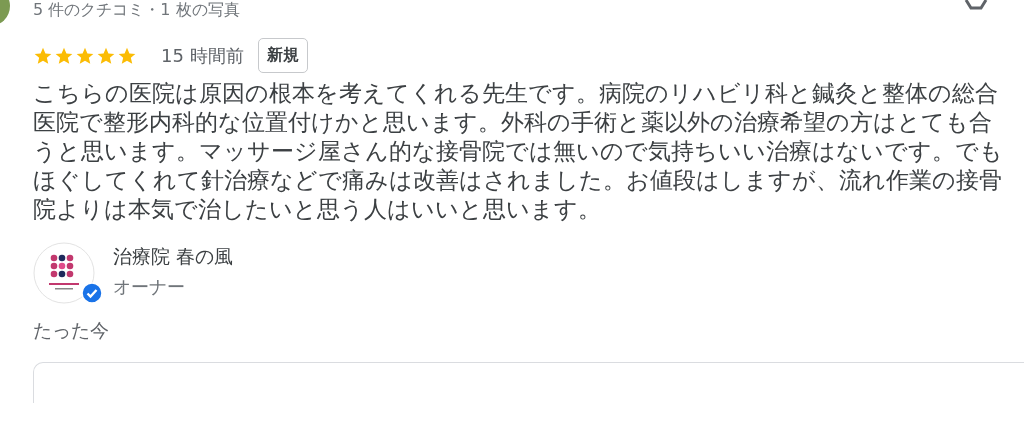  I want to click on owner-role: オーナー, so click(149, 287).